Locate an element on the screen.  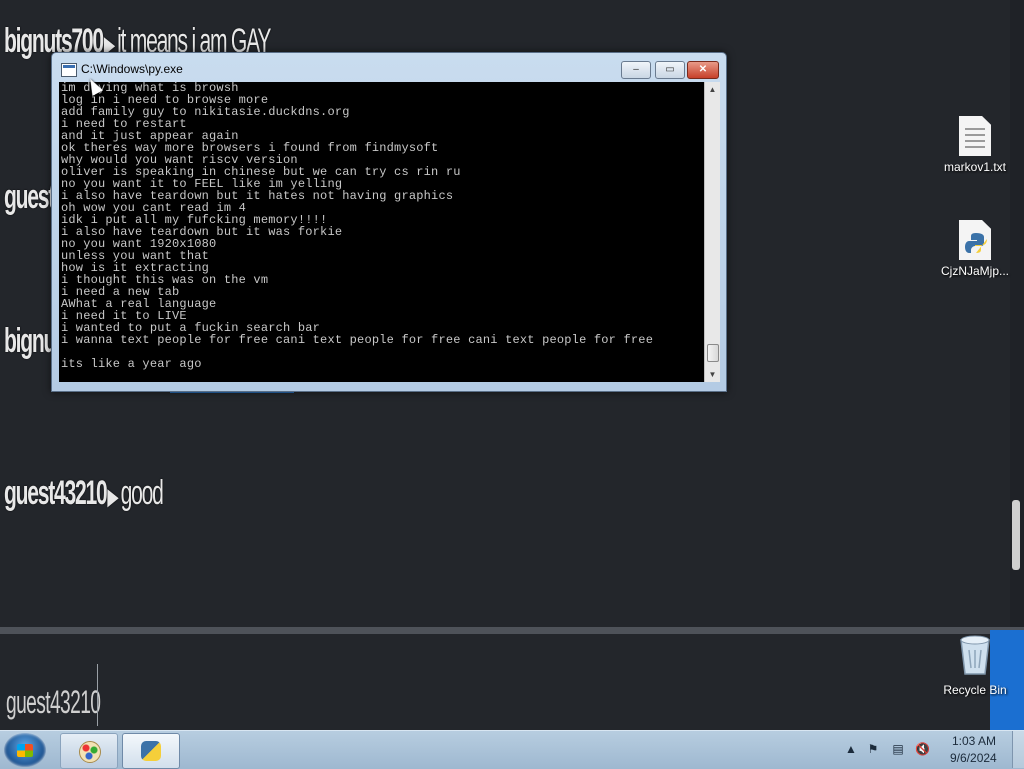
scroll-down-arrow-icon: ▼ is located at coordinates (712, 374).